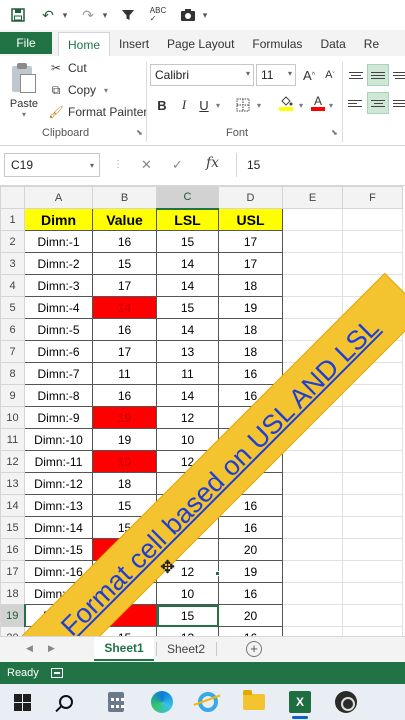 The height and width of the screenshot is (720, 405). What do you see at coordinates (58, 483) in the screenshot?
I see `dimn-cell: Dimn:-12` at bounding box center [58, 483].